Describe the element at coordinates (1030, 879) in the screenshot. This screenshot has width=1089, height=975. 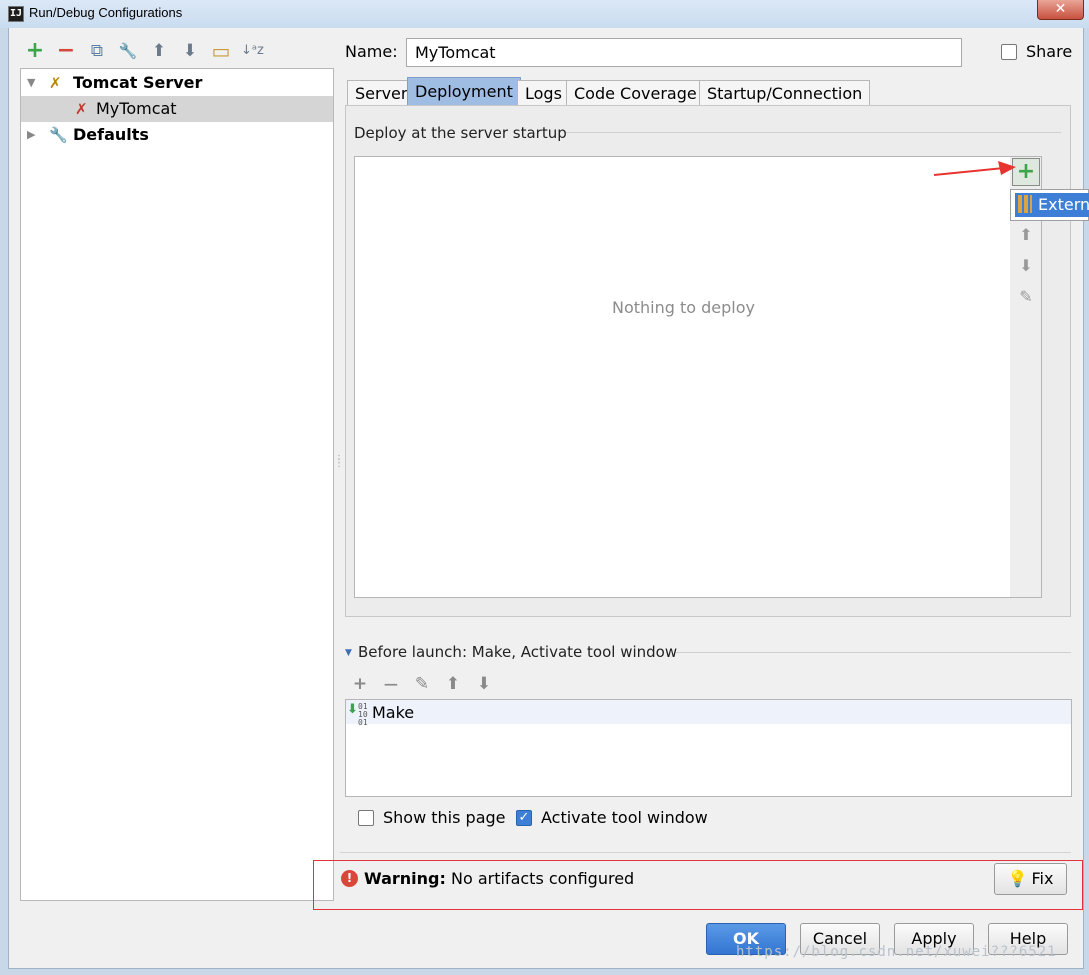
I see `fix-button: 💡 Fix` at that location.